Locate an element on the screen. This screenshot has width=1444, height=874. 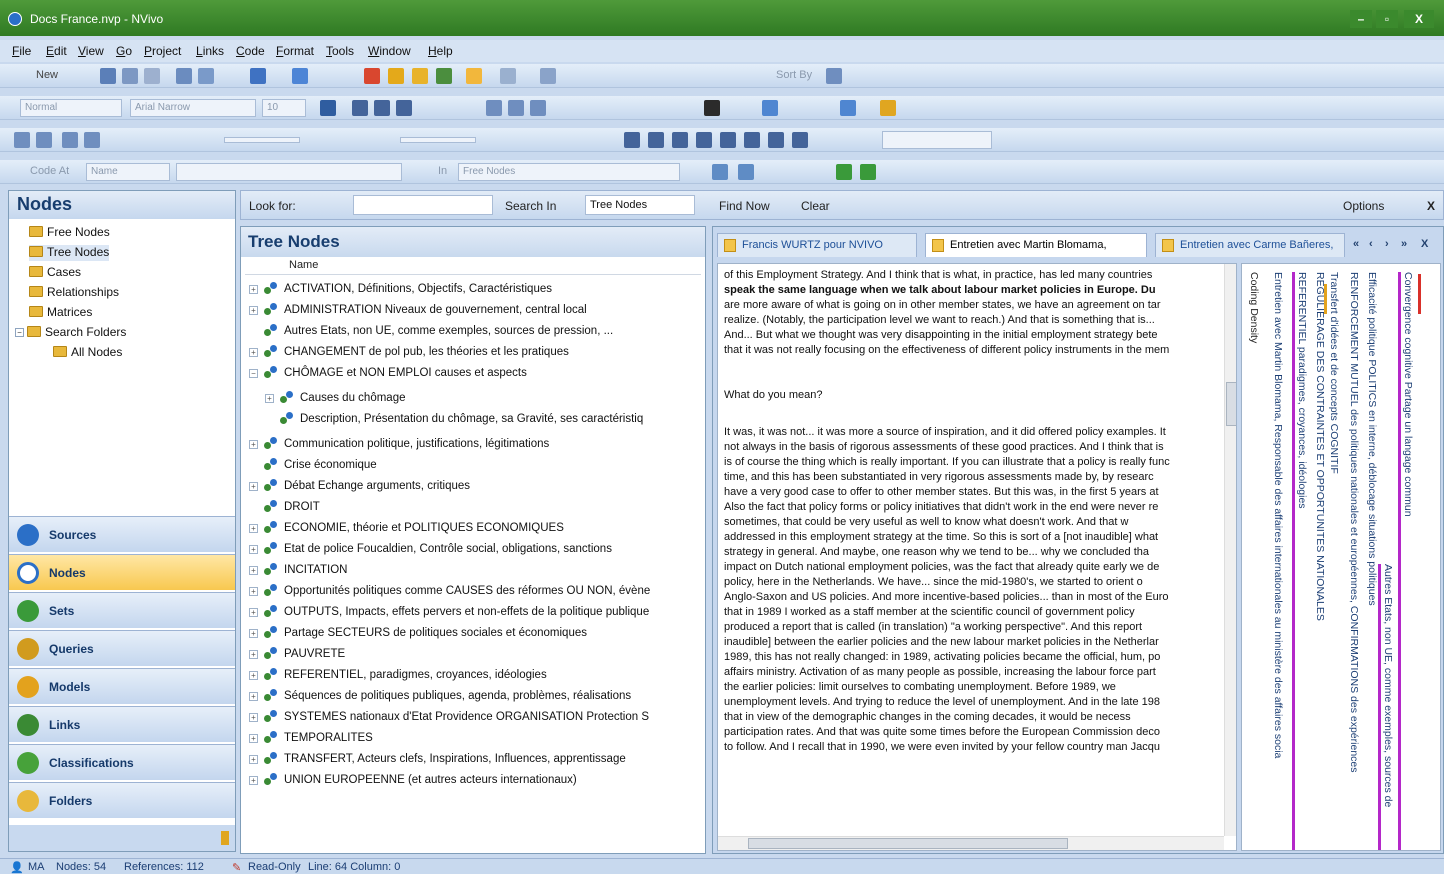
nav-tree-relationships: Relationships is located at coordinates (74, 293).